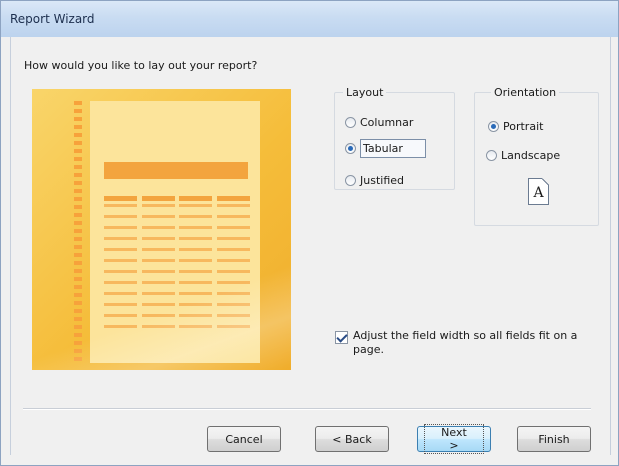  What do you see at coordinates (350, 180) in the screenshot?
I see `radio-justified-indicator` at bounding box center [350, 180].